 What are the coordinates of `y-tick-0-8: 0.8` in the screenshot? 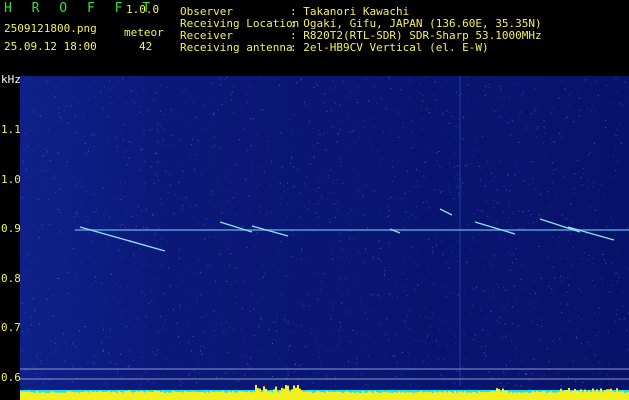 It's located at (11, 278).